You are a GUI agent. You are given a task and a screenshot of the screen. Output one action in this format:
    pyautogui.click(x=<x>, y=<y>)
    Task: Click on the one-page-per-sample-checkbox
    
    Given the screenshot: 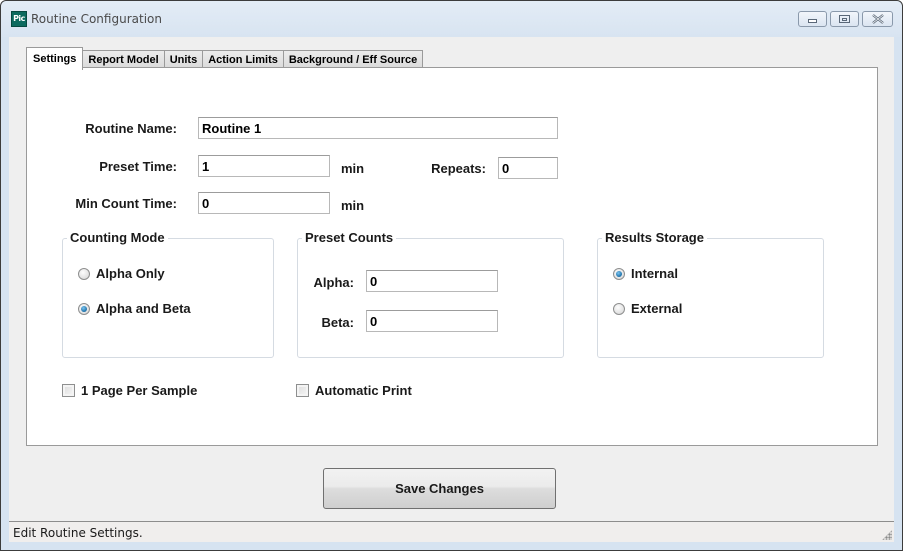 What is the action you would take?
    pyautogui.click(x=68, y=390)
    